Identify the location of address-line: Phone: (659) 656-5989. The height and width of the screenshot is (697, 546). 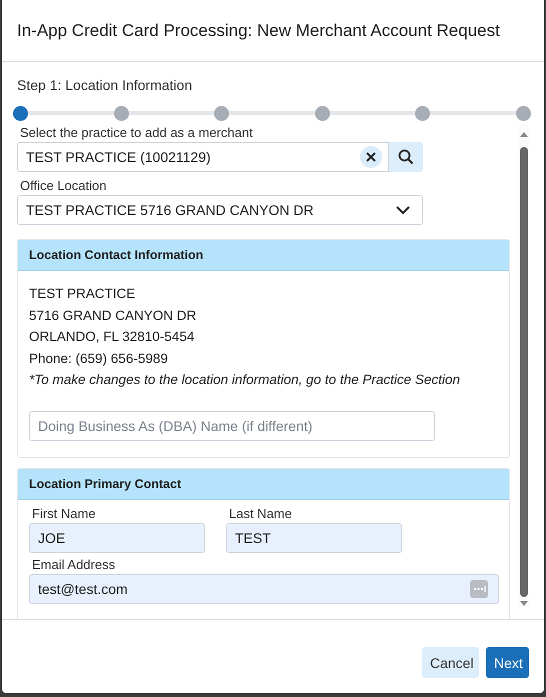
(99, 359).